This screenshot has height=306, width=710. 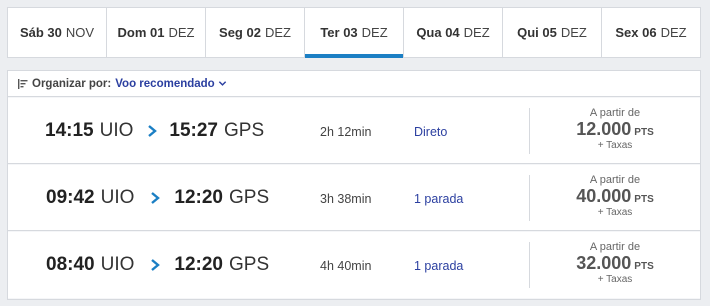 I want to click on price-amount: 12.000, so click(x=604, y=129).